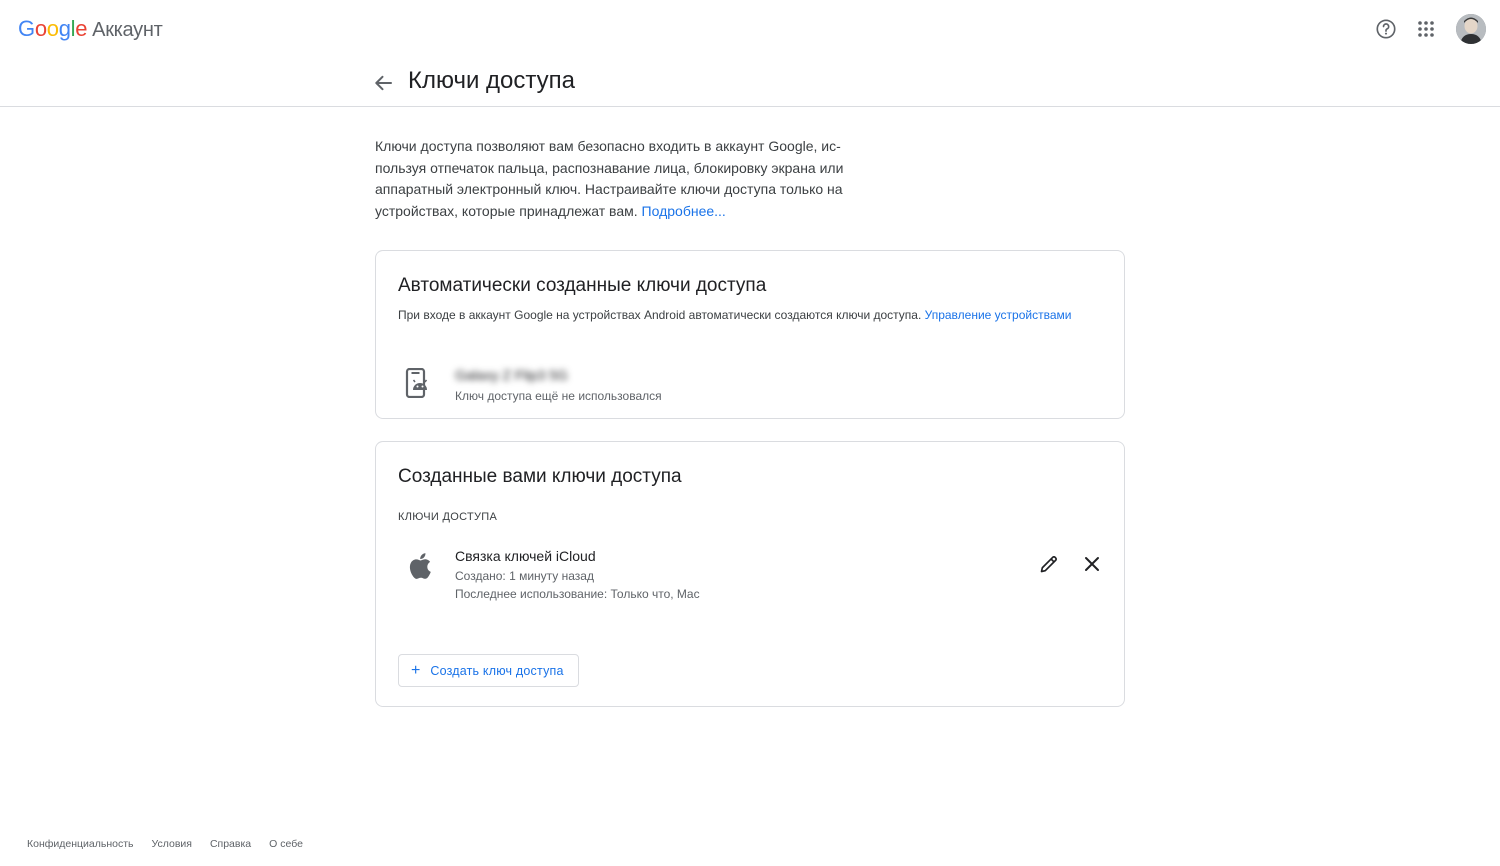 This screenshot has width=1500, height=866. I want to click on footer-link-terms: Условия, so click(172, 844).